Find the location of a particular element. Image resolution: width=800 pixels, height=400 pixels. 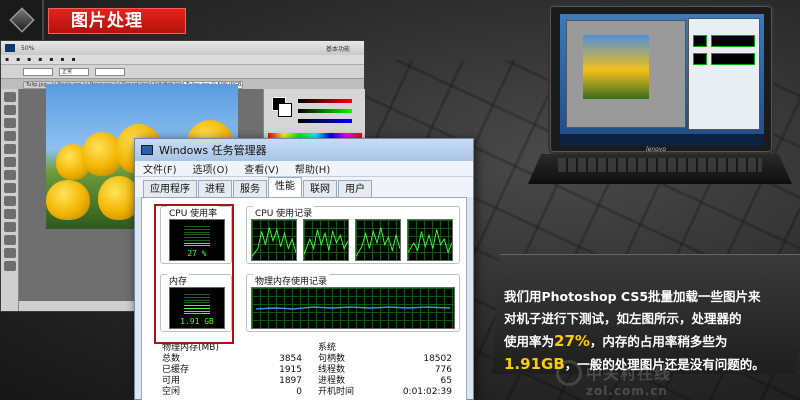

stat-label: 可用 is located at coordinates (171, 381).